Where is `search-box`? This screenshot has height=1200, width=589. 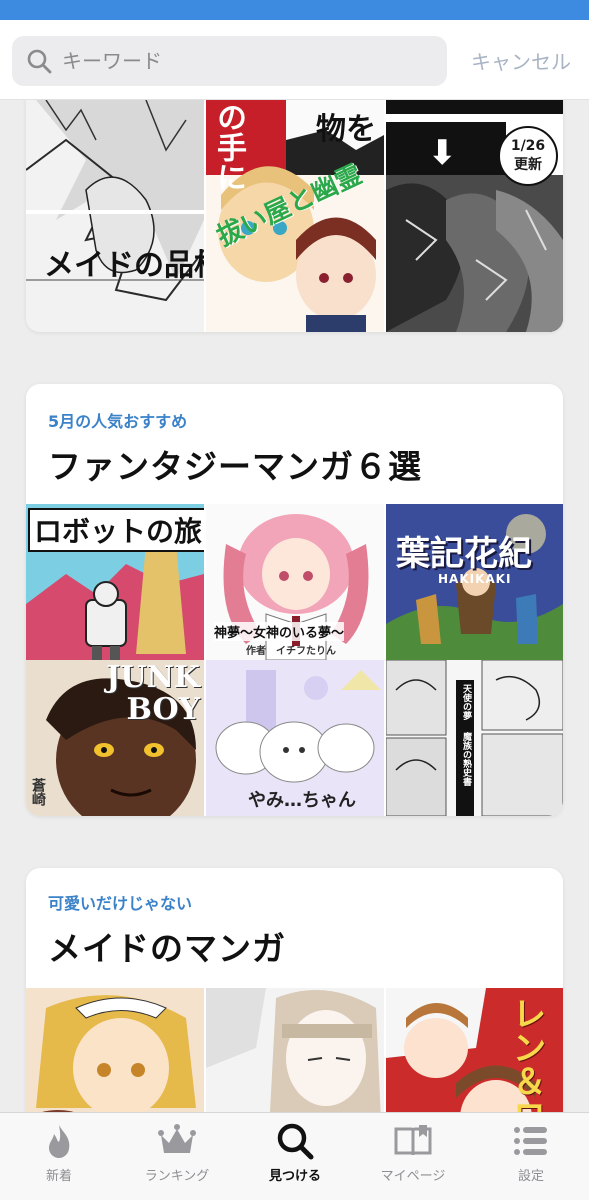
search-box is located at coordinates (229, 61).